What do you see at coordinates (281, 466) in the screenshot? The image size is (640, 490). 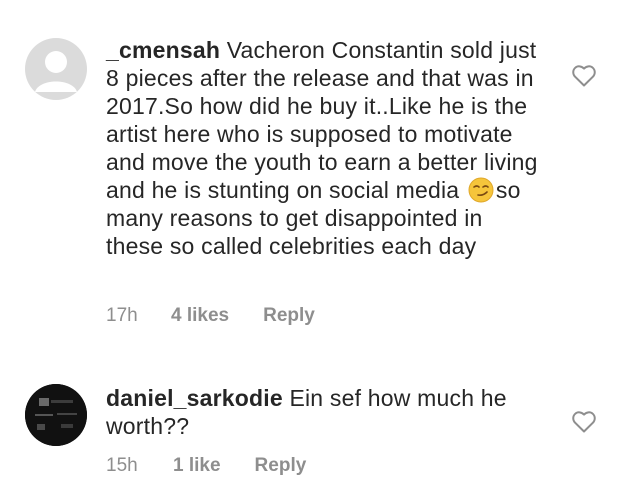 I see `reply-button: Reply` at bounding box center [281, 466].